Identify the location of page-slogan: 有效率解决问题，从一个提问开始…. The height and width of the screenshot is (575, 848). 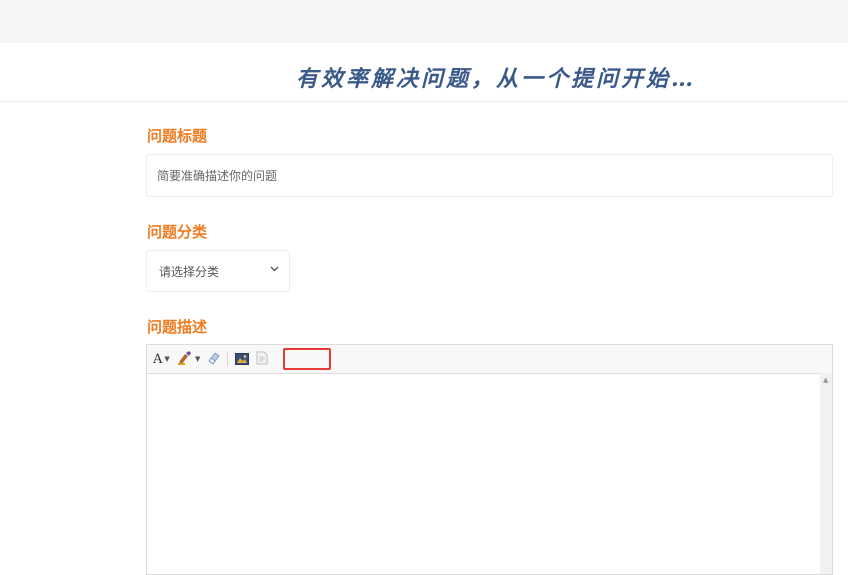
(496, 79).